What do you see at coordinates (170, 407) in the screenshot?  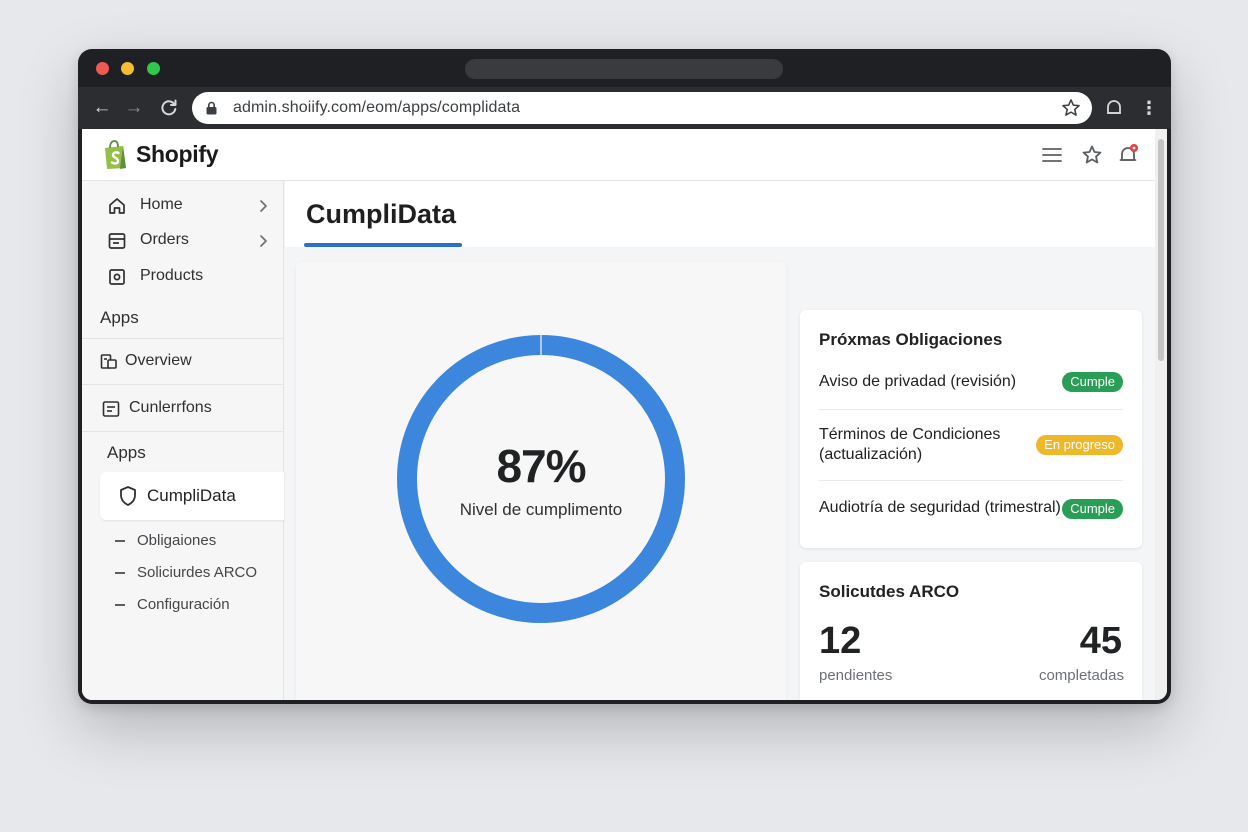 I see `sidebar-item-label: Cunlerrfons` at bounding box center [170, 407].